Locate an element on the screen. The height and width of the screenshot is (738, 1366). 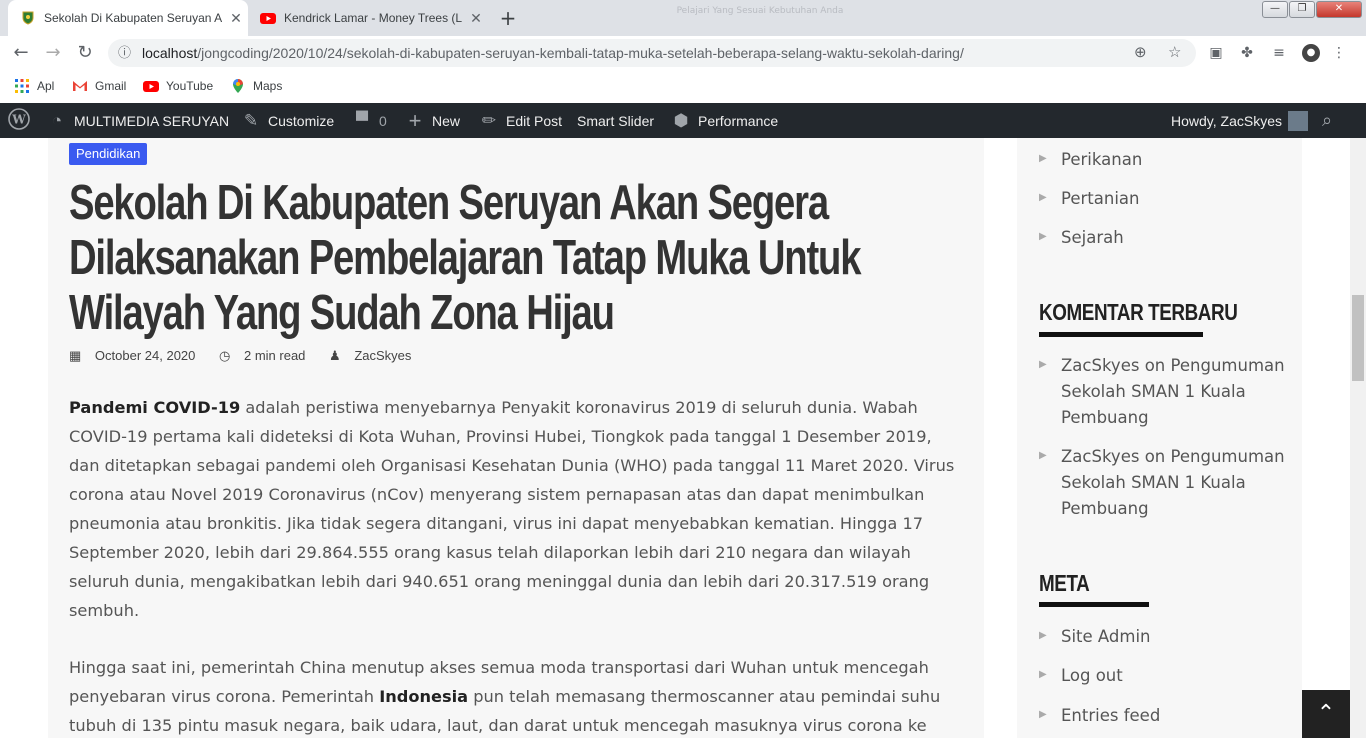
bookmark-maps: Maps is located at coordinates (256, 86).